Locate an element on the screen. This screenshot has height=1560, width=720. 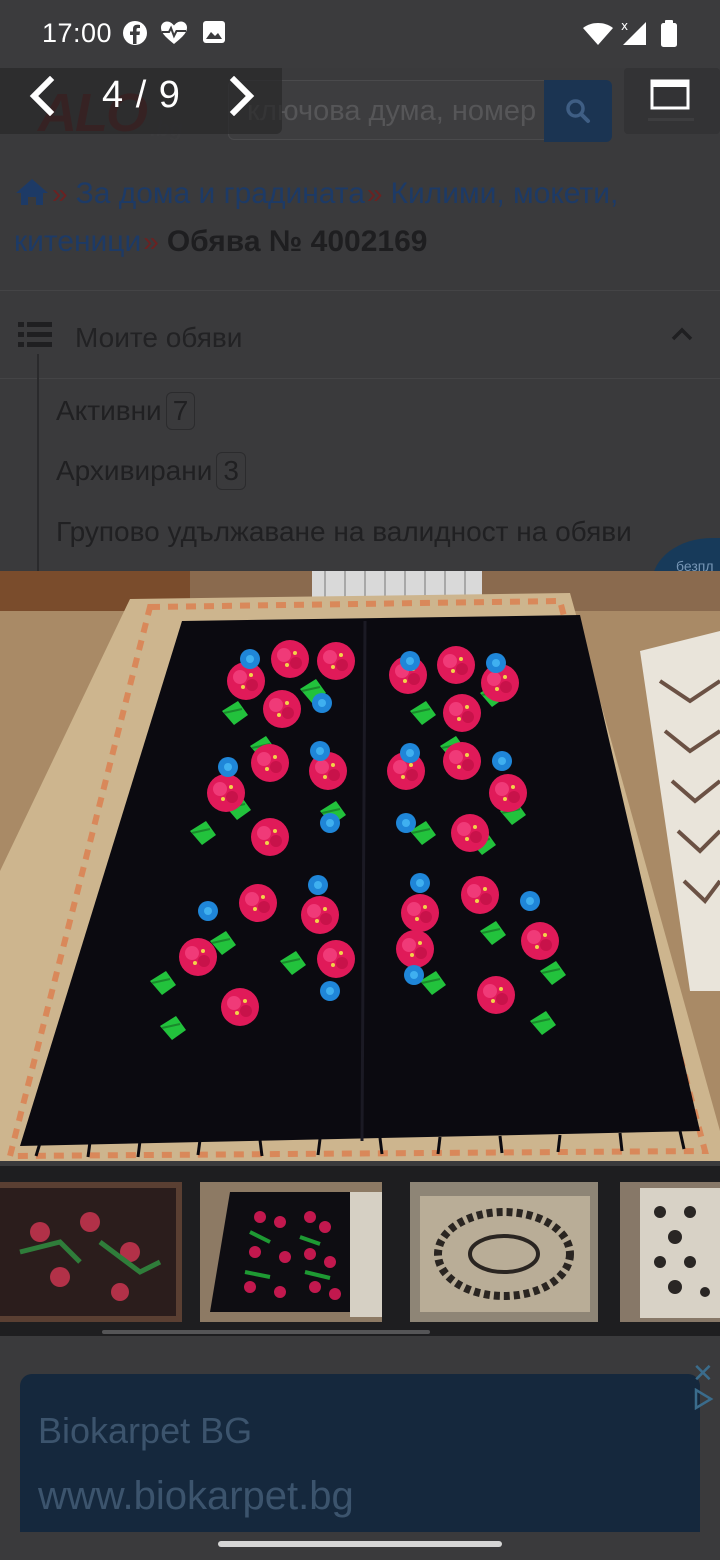
my-ads-bulk-extend: Групово удължаване на валидност на обяви is located at coordinates (344, 532).